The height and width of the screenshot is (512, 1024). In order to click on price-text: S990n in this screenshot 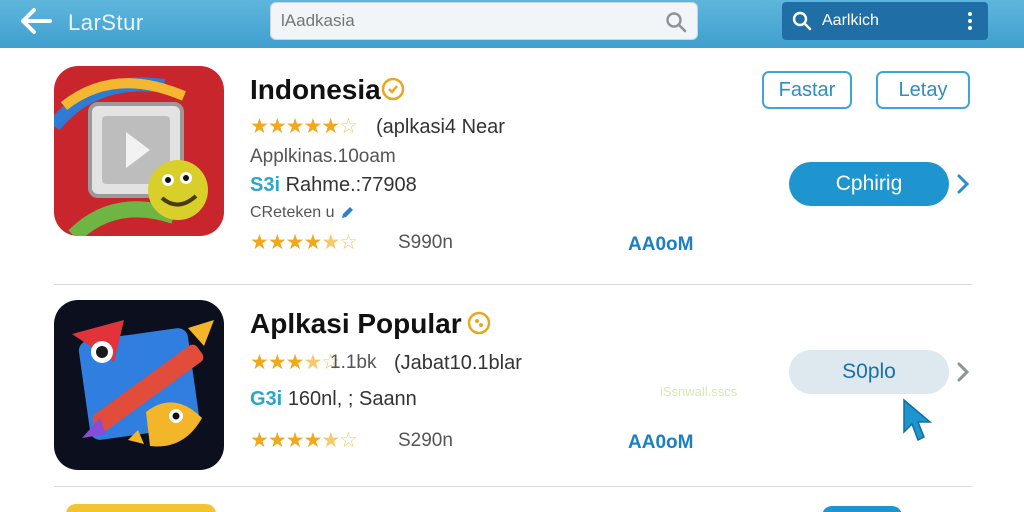, I will do `click(425, 242)`.